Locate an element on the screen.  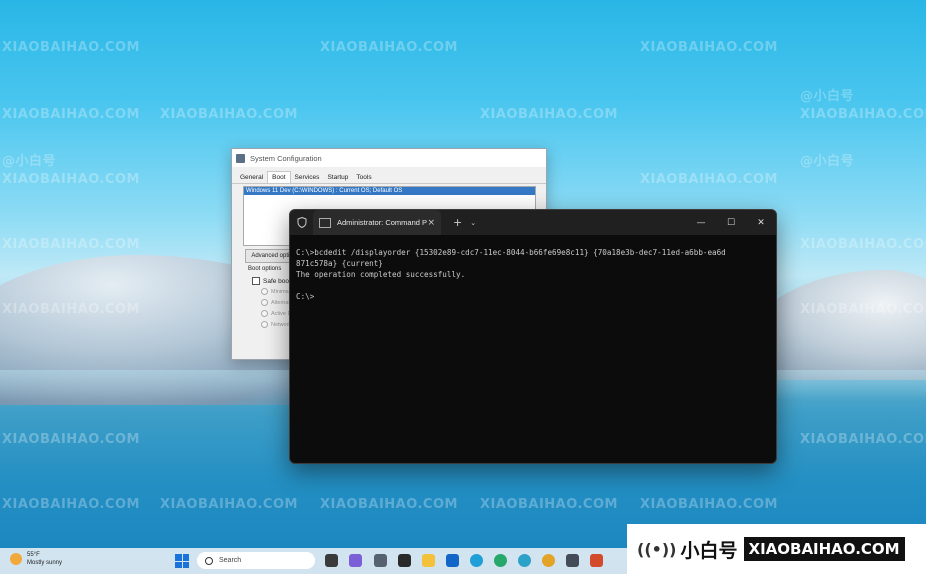
safe-boot-label: Safe boot is located at coordinates (277, 281).